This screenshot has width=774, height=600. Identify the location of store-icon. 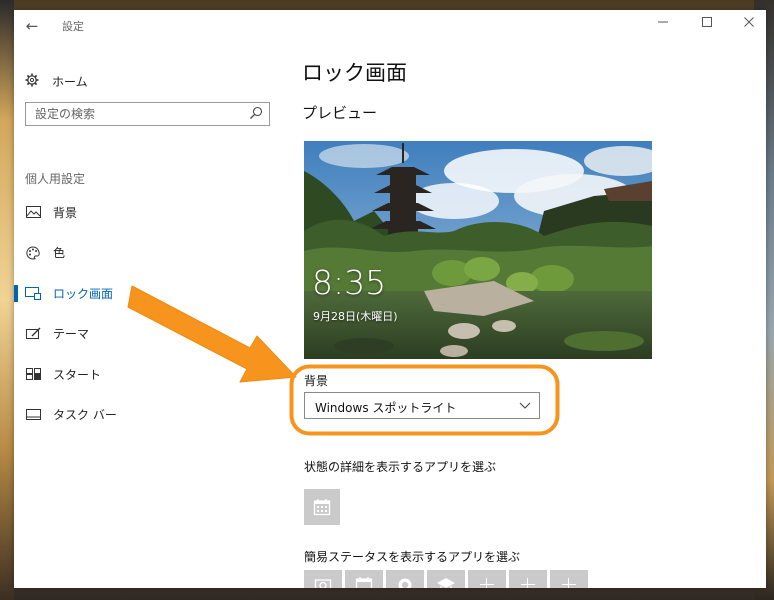
(446, 583).